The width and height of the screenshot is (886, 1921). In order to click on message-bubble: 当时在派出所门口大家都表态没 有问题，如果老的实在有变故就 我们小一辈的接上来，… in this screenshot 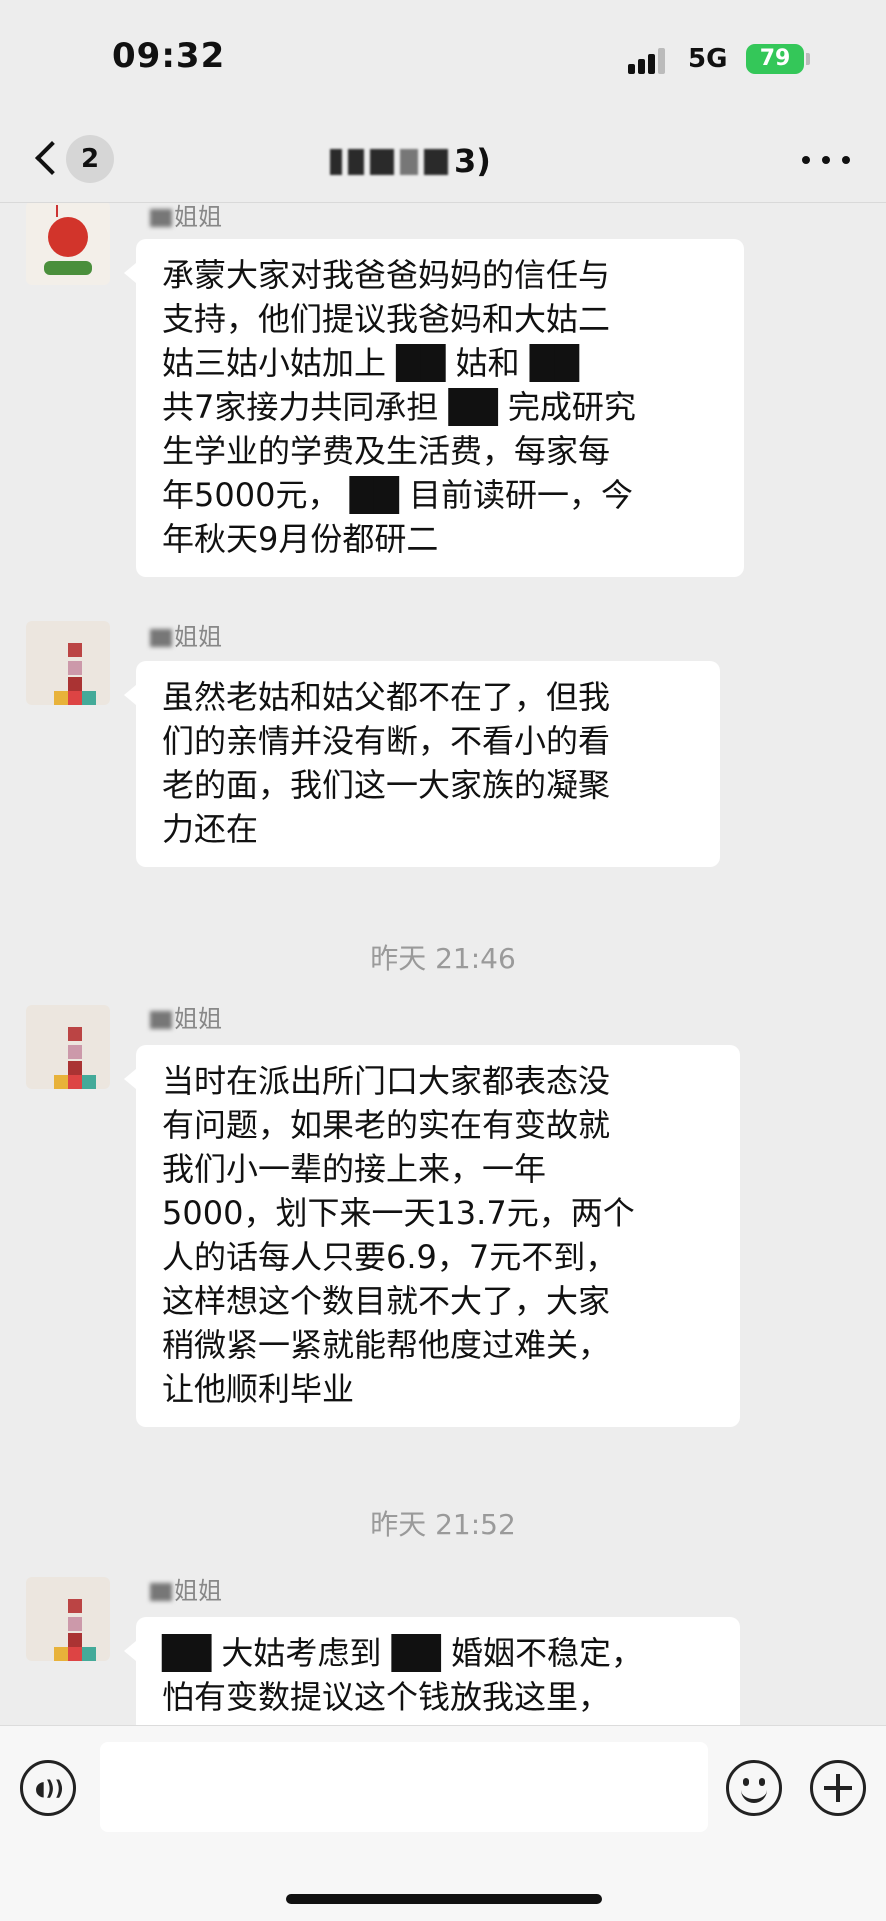, I will do `click(432, 1236)`.